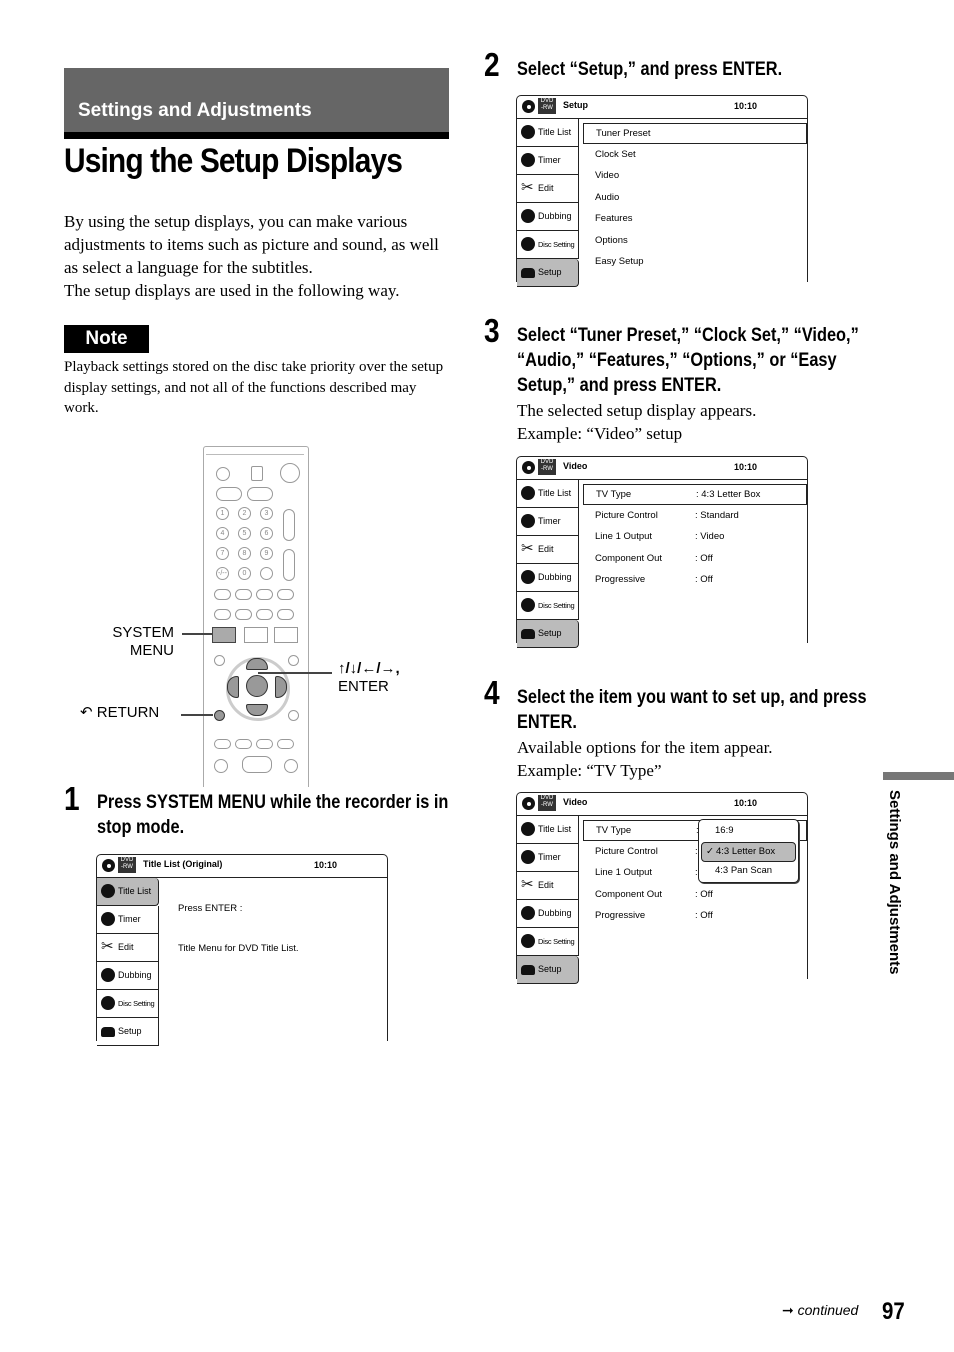 This screenshot has height=1352, width=954. What do you see at coordinates (695, 197) in the screenshot?
I see `setup-menu-item: Audio` at bounding box center [695, 197].